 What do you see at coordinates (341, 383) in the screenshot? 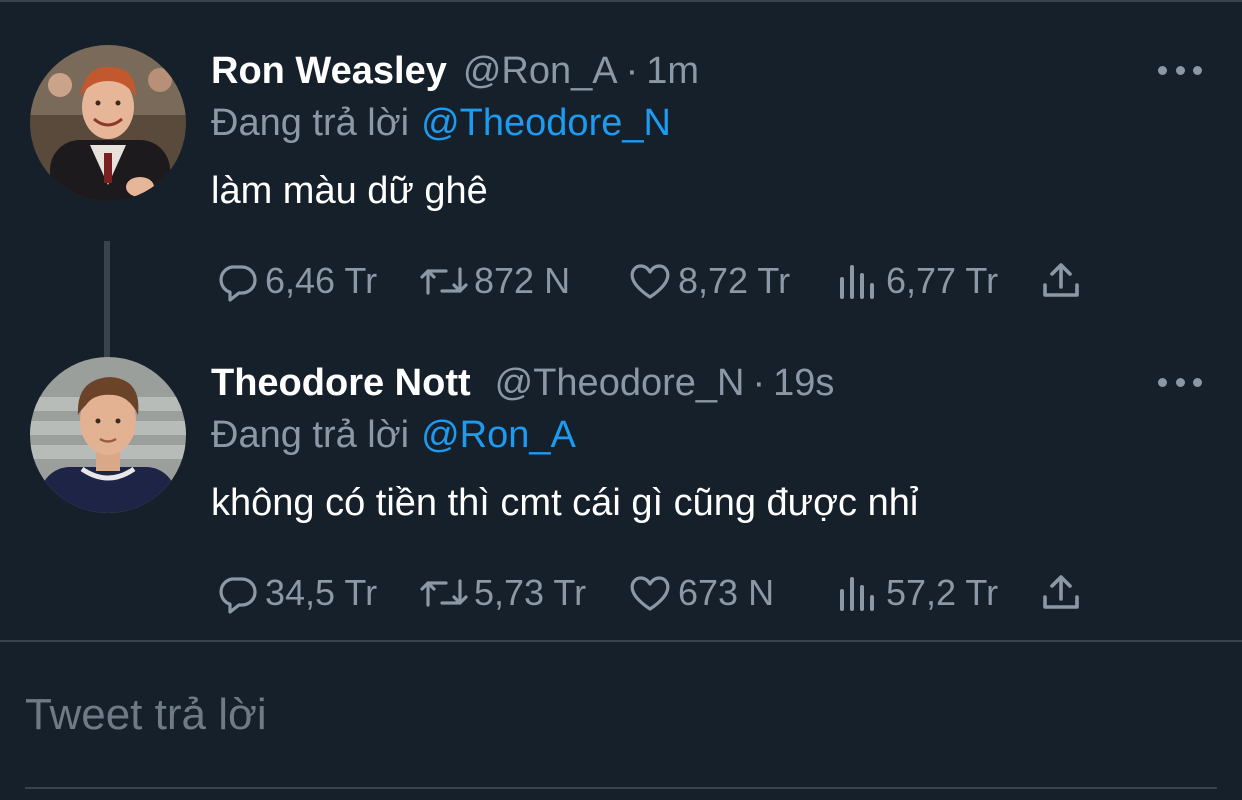
I see `display-name: Theodore Nott` at bounding box center [341, 383].